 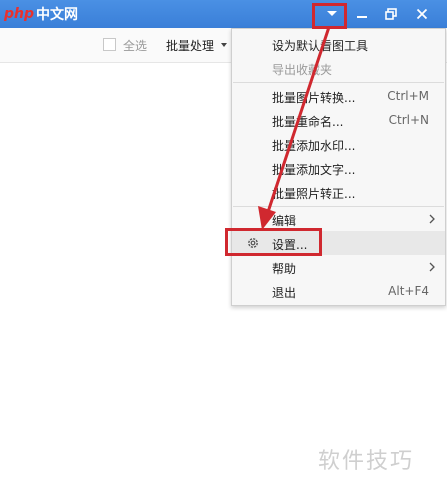 What do you see at coordinates (366, 461) in the screenshot?
I see `watermark-text: 软件技巧` at bounding box center [366, 461].